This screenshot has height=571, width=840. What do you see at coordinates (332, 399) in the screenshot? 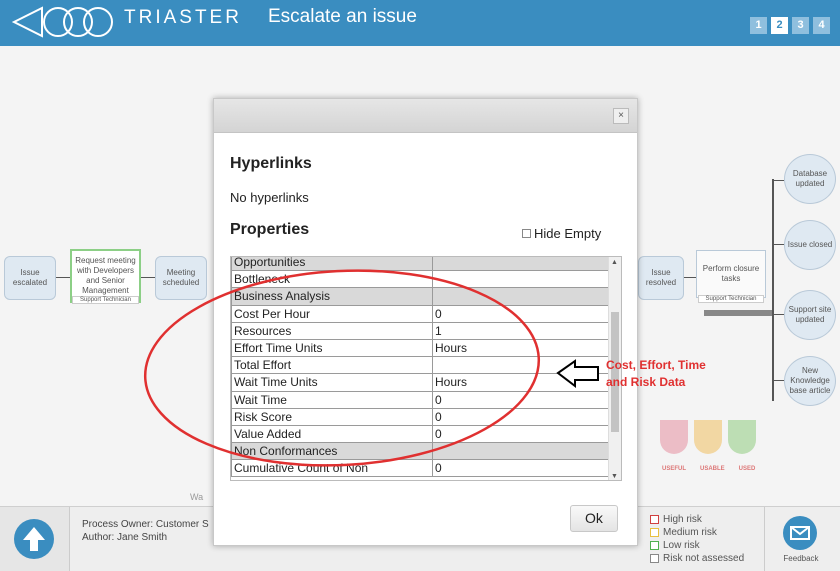
I see `property-name: Wait Time` at bounding box center [332, 399].